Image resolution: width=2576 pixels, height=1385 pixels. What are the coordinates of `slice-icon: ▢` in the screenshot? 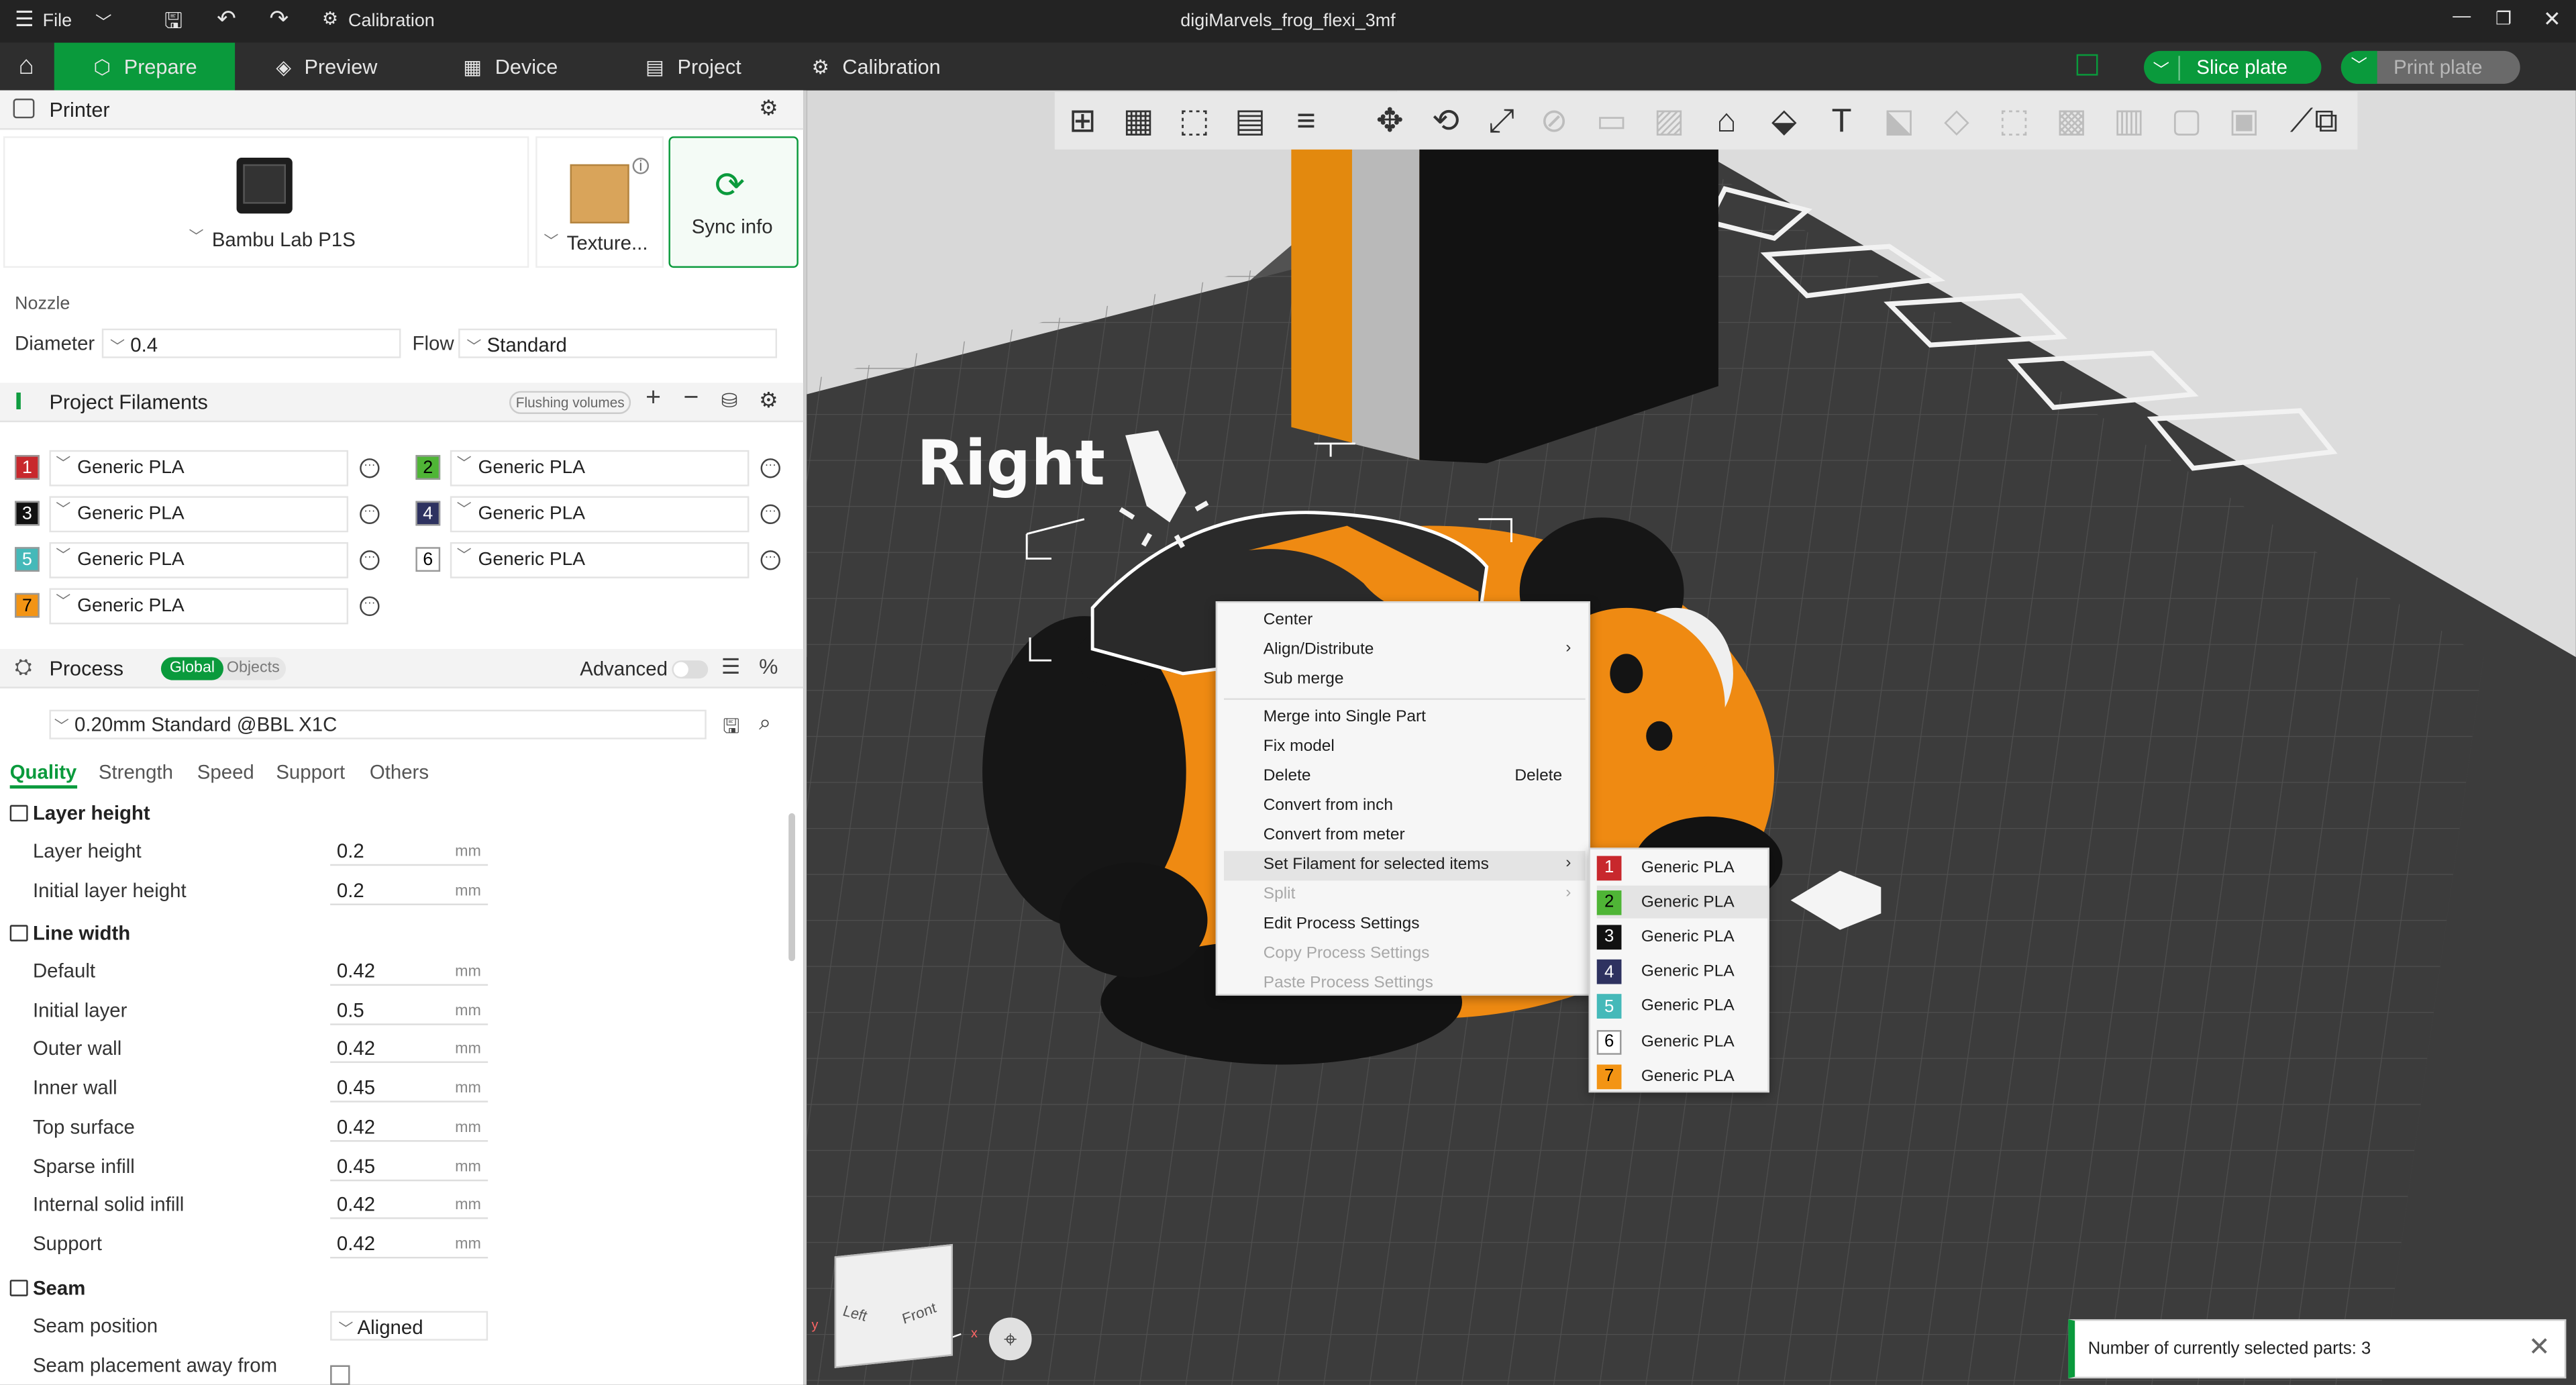 It's located at (2186, 121).